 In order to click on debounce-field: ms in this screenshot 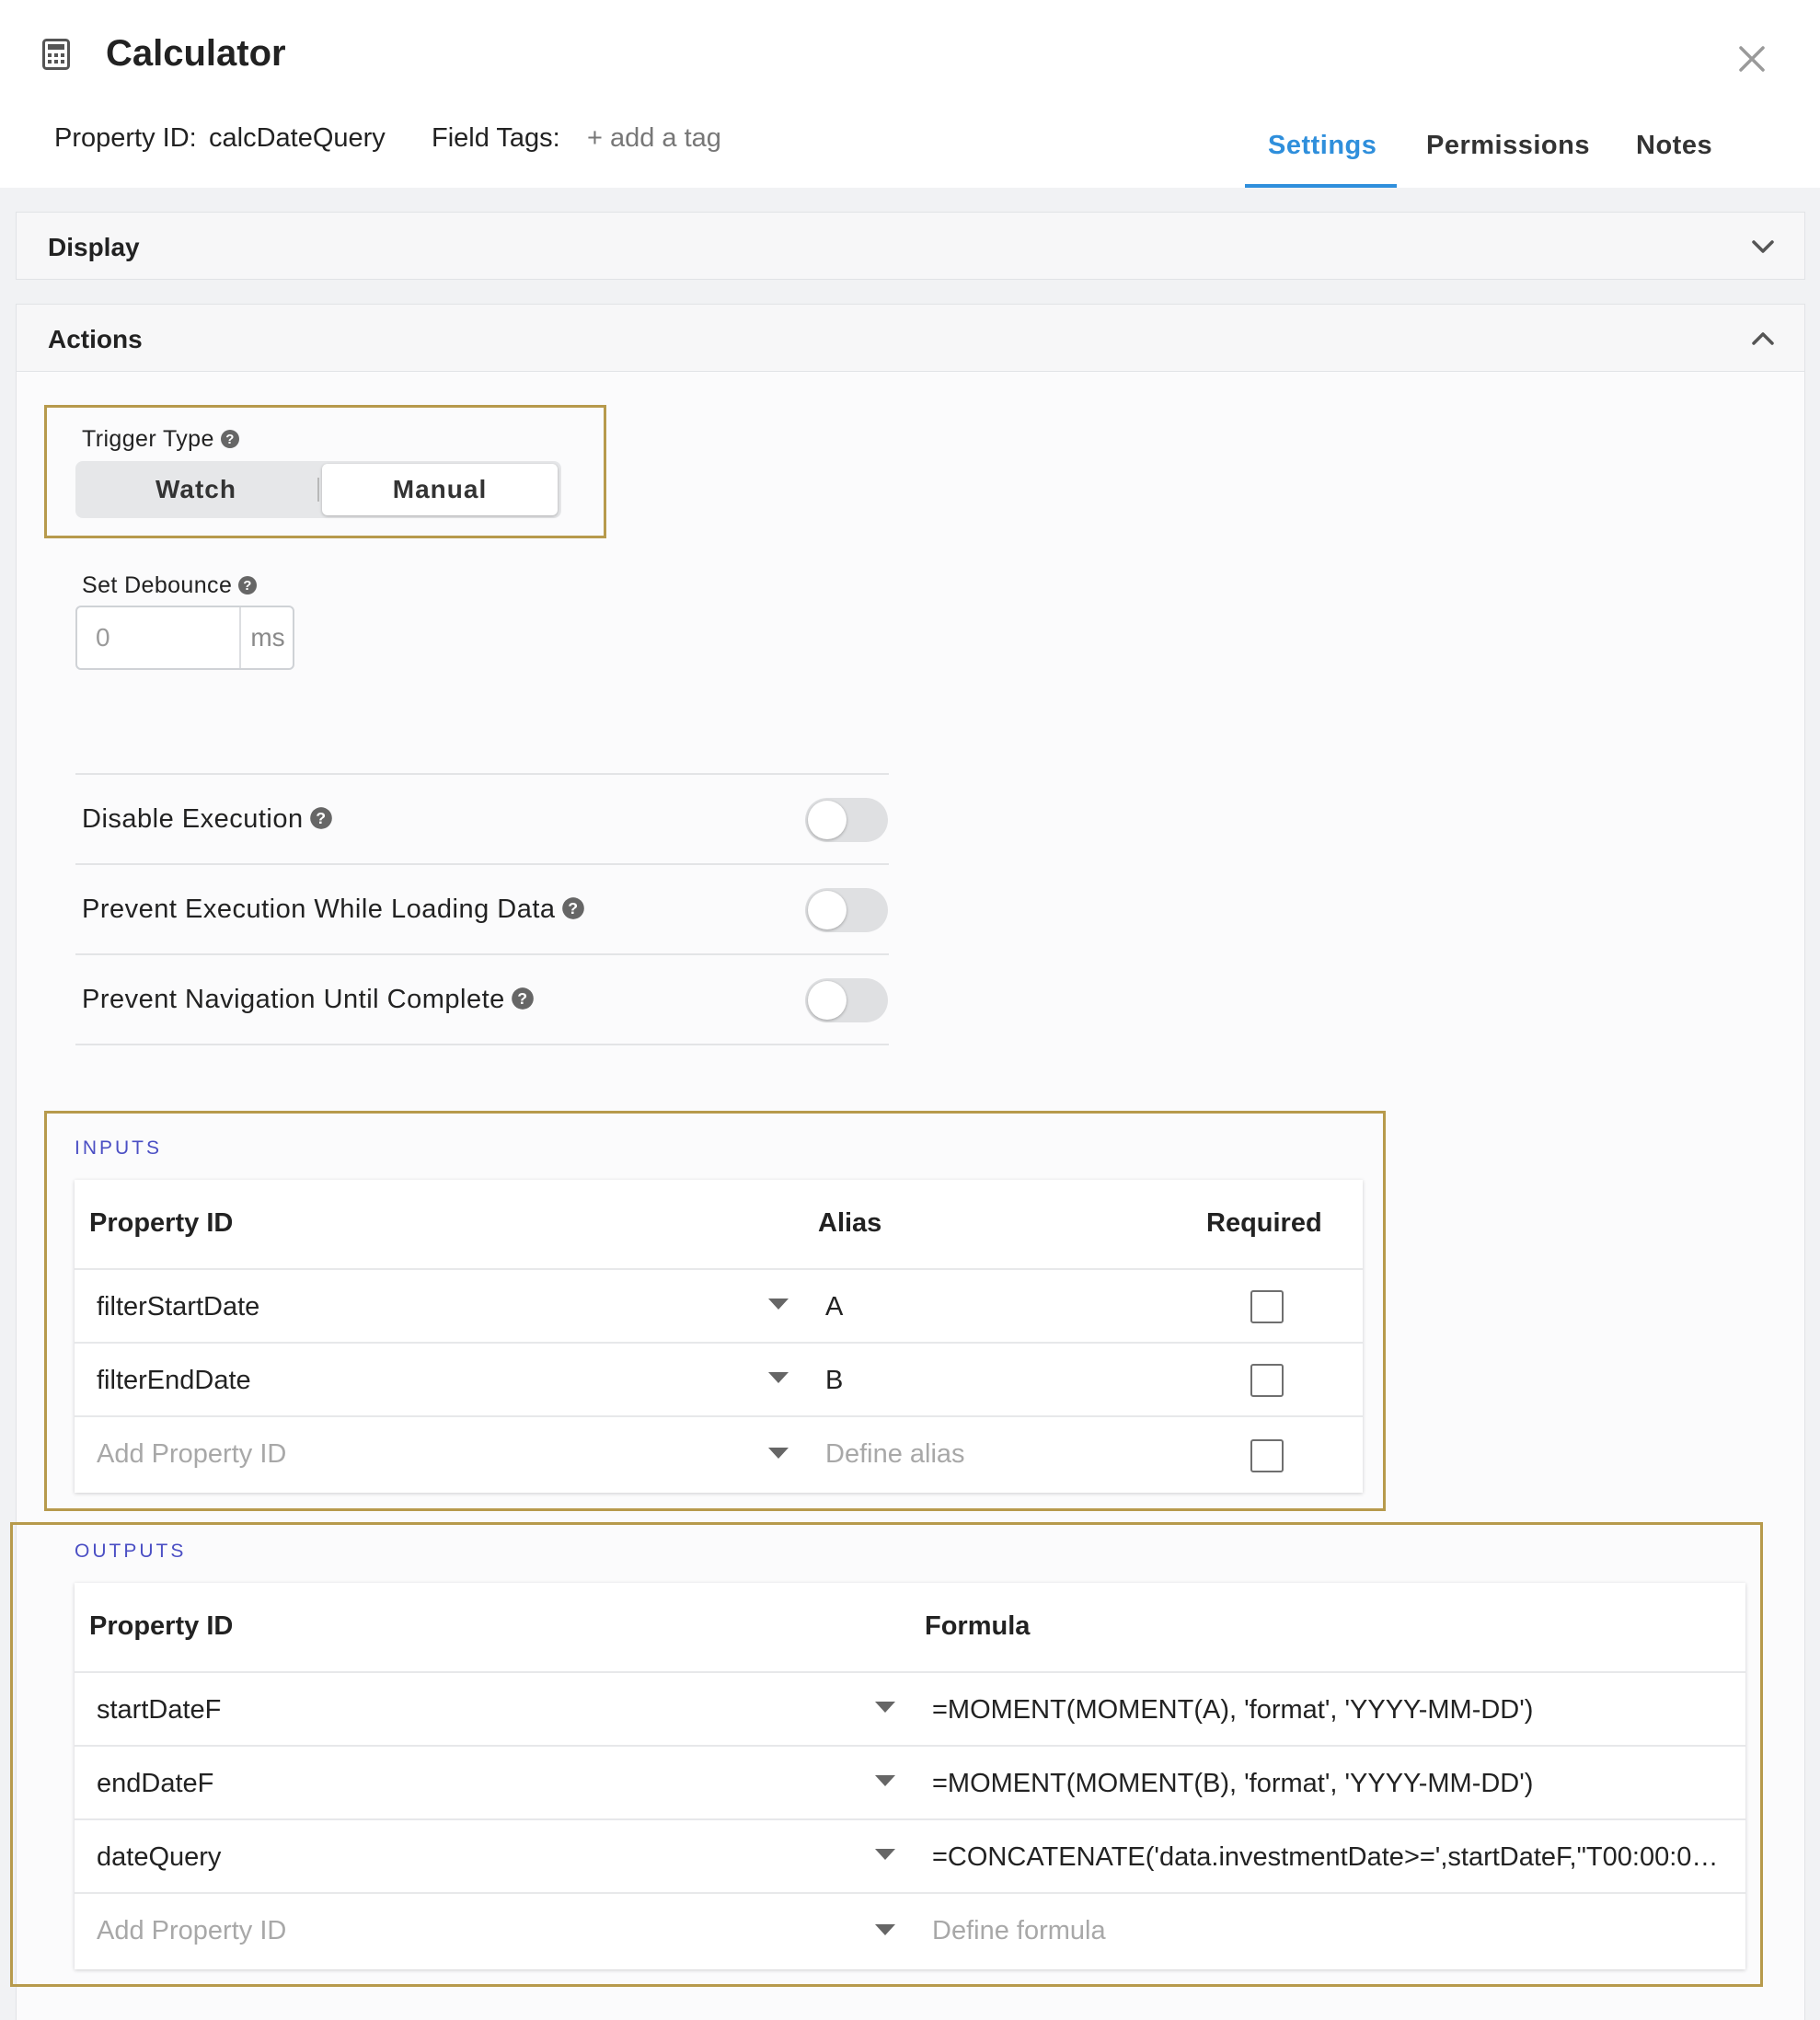, I will do `click(184, 638)`.